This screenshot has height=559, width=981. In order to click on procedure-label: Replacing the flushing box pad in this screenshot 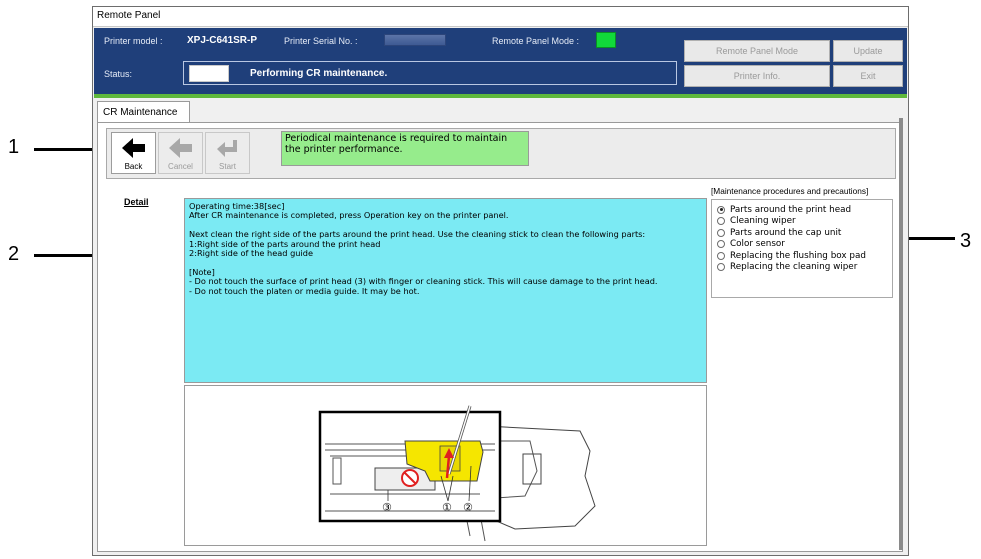, I will do `click(798, 255)`.